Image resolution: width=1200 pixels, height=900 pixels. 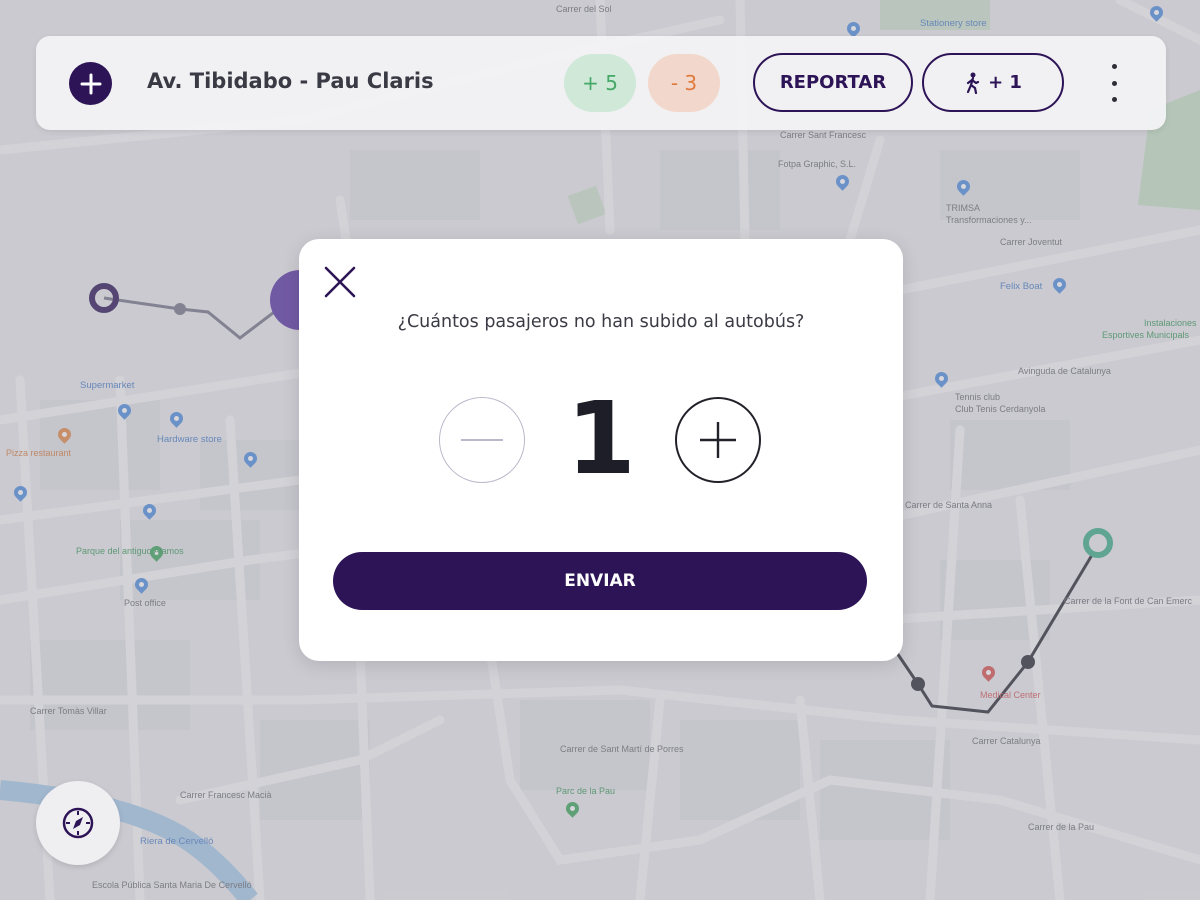 I want to click on walker-count-label: + 1, so click(x=1005, y=82).